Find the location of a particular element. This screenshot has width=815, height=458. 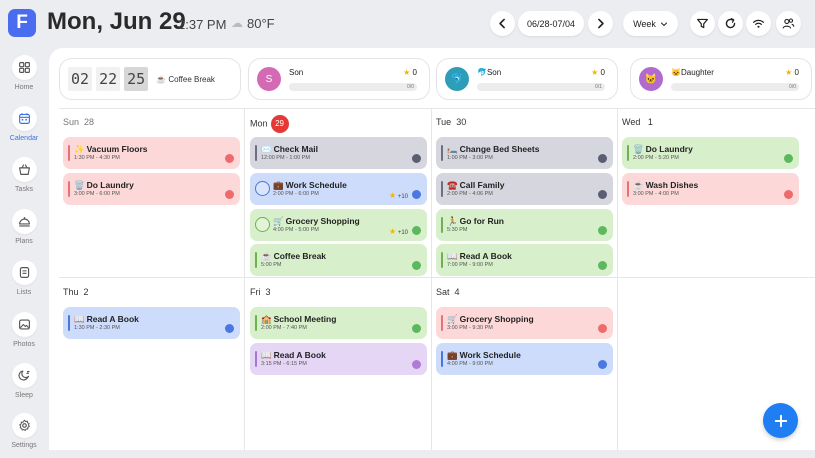

star-icon: ★ is located at coordinates (392, 231).